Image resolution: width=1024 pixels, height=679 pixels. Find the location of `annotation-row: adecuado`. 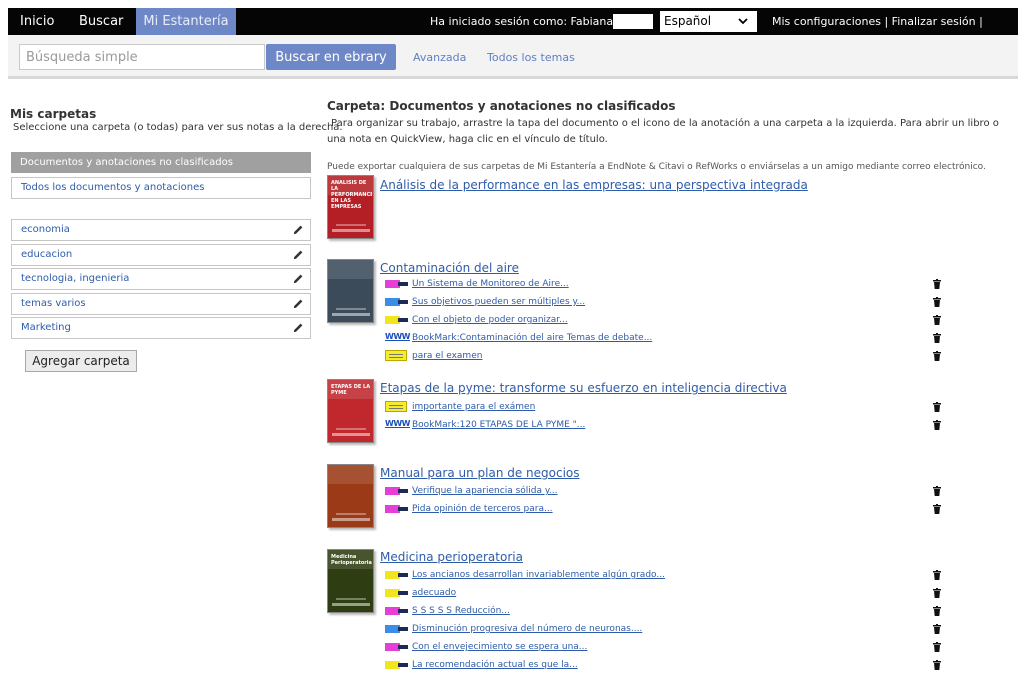

annotation-row: adecuado is located at coordinates (665, 593).